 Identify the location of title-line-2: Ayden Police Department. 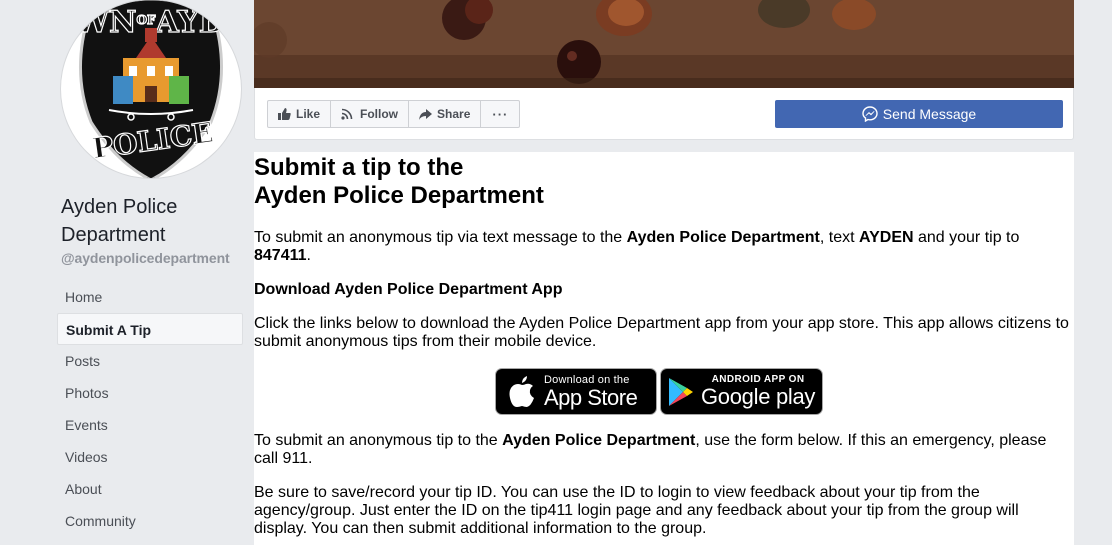
(399, 195).